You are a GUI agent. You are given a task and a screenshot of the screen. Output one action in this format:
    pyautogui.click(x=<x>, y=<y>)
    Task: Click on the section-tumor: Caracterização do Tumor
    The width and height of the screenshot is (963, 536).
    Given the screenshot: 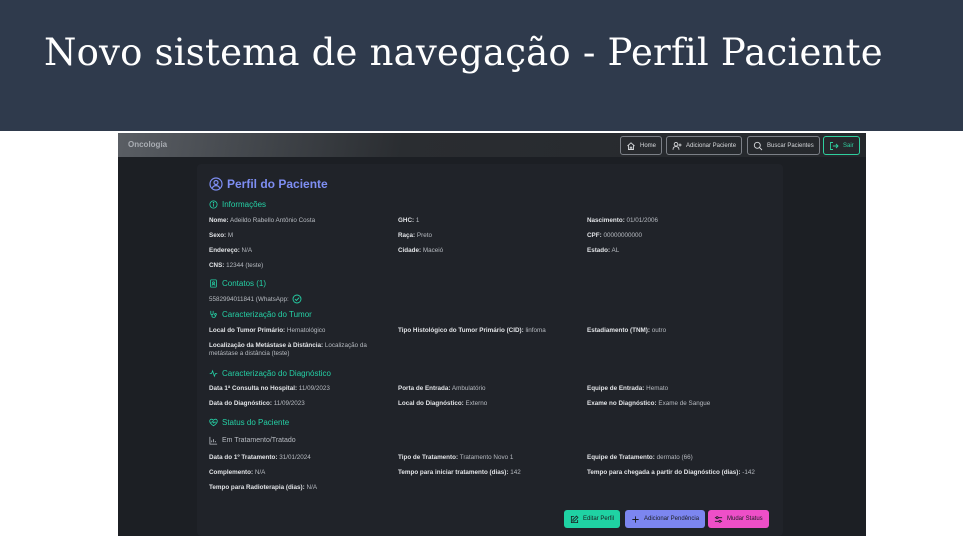 What is the action you would take?
    pyautogui.click(x=260, y=314)
    